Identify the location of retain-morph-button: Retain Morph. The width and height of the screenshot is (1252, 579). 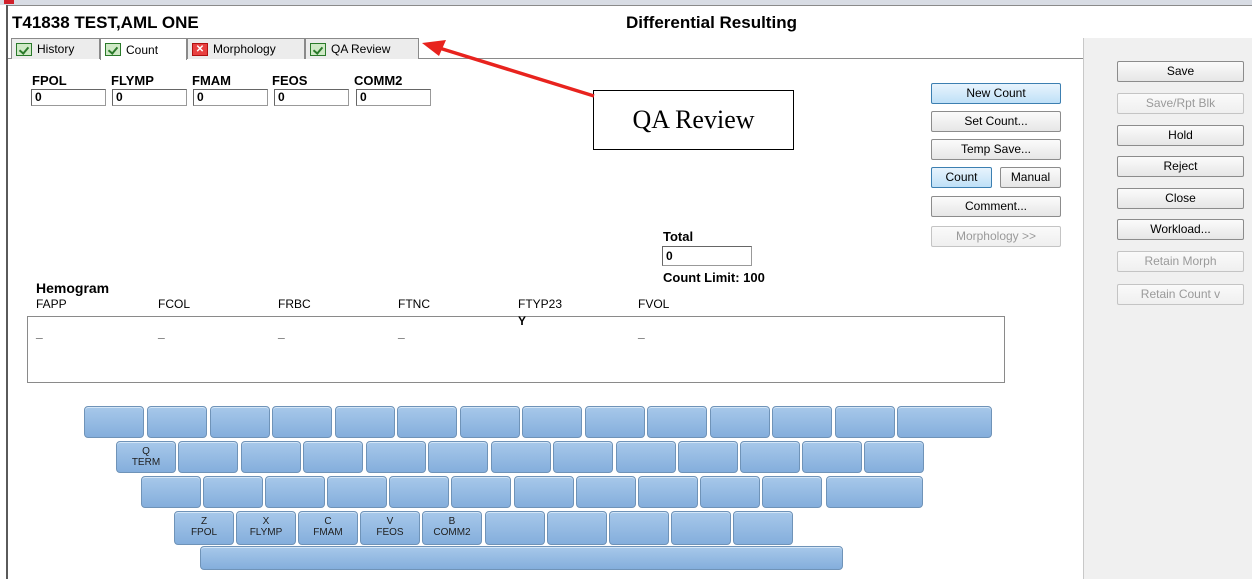
(1180, 261).